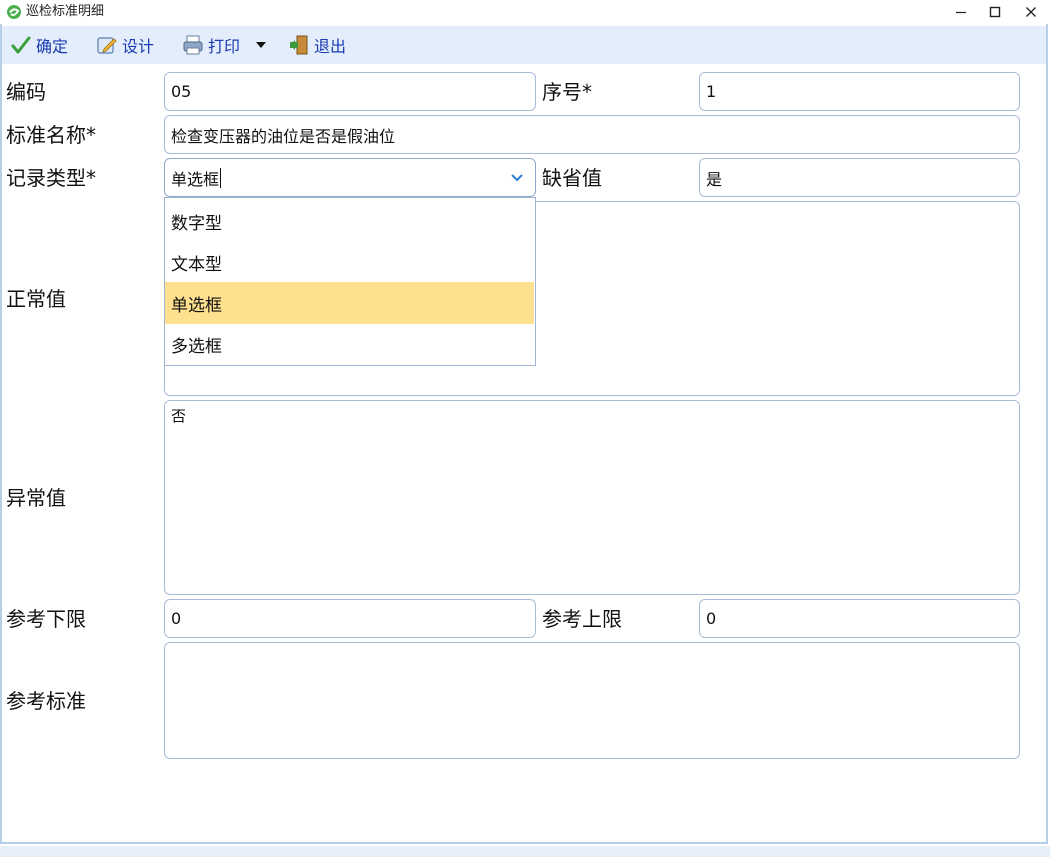 This screenshot has height=857, width=1050. What do you see at coordinates (524, 45) in the screenshot?
I see `toolbar: 确定 设计 打印 退出` at bounding box center [524, 45].